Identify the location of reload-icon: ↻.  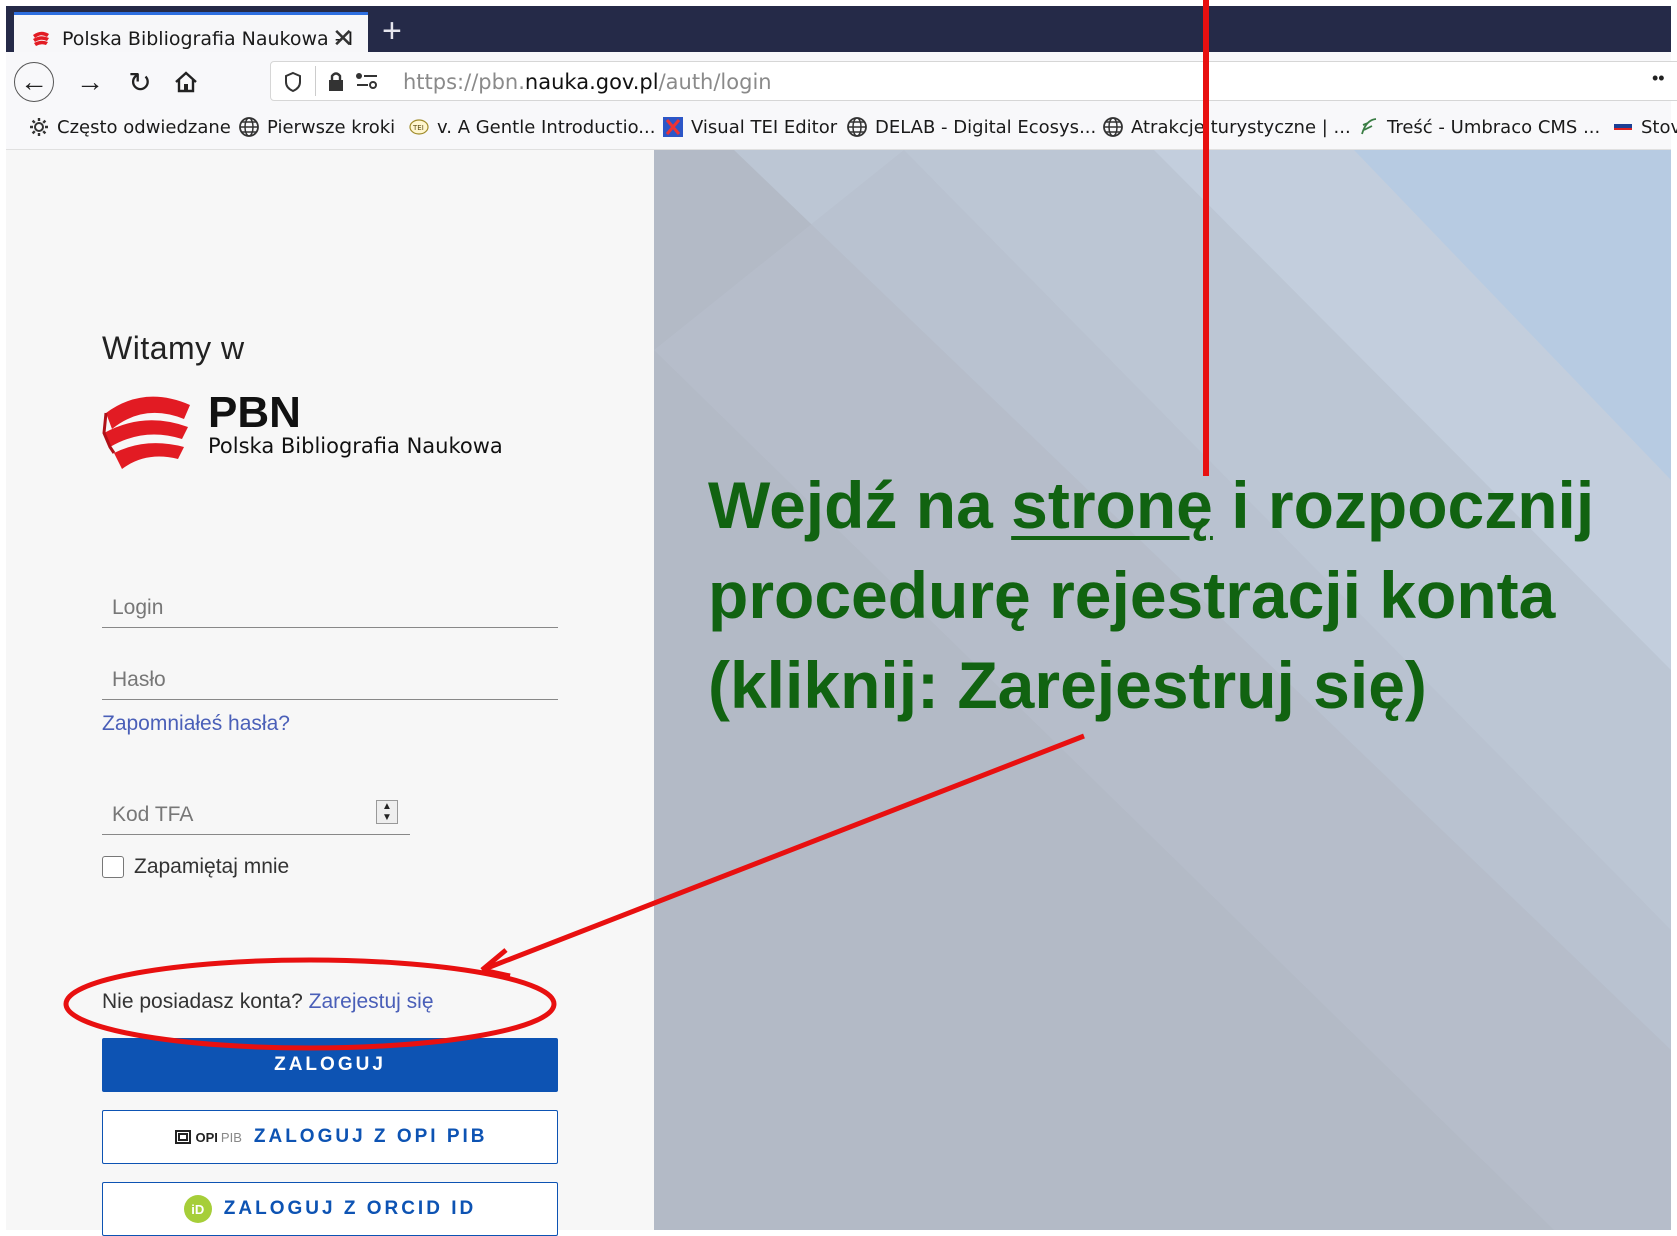
(140, 82).